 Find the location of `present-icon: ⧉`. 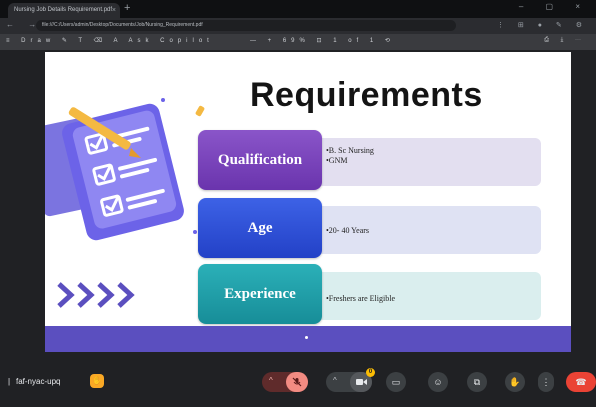

present-icon: ⧉ is located at coordinates (477, 381).